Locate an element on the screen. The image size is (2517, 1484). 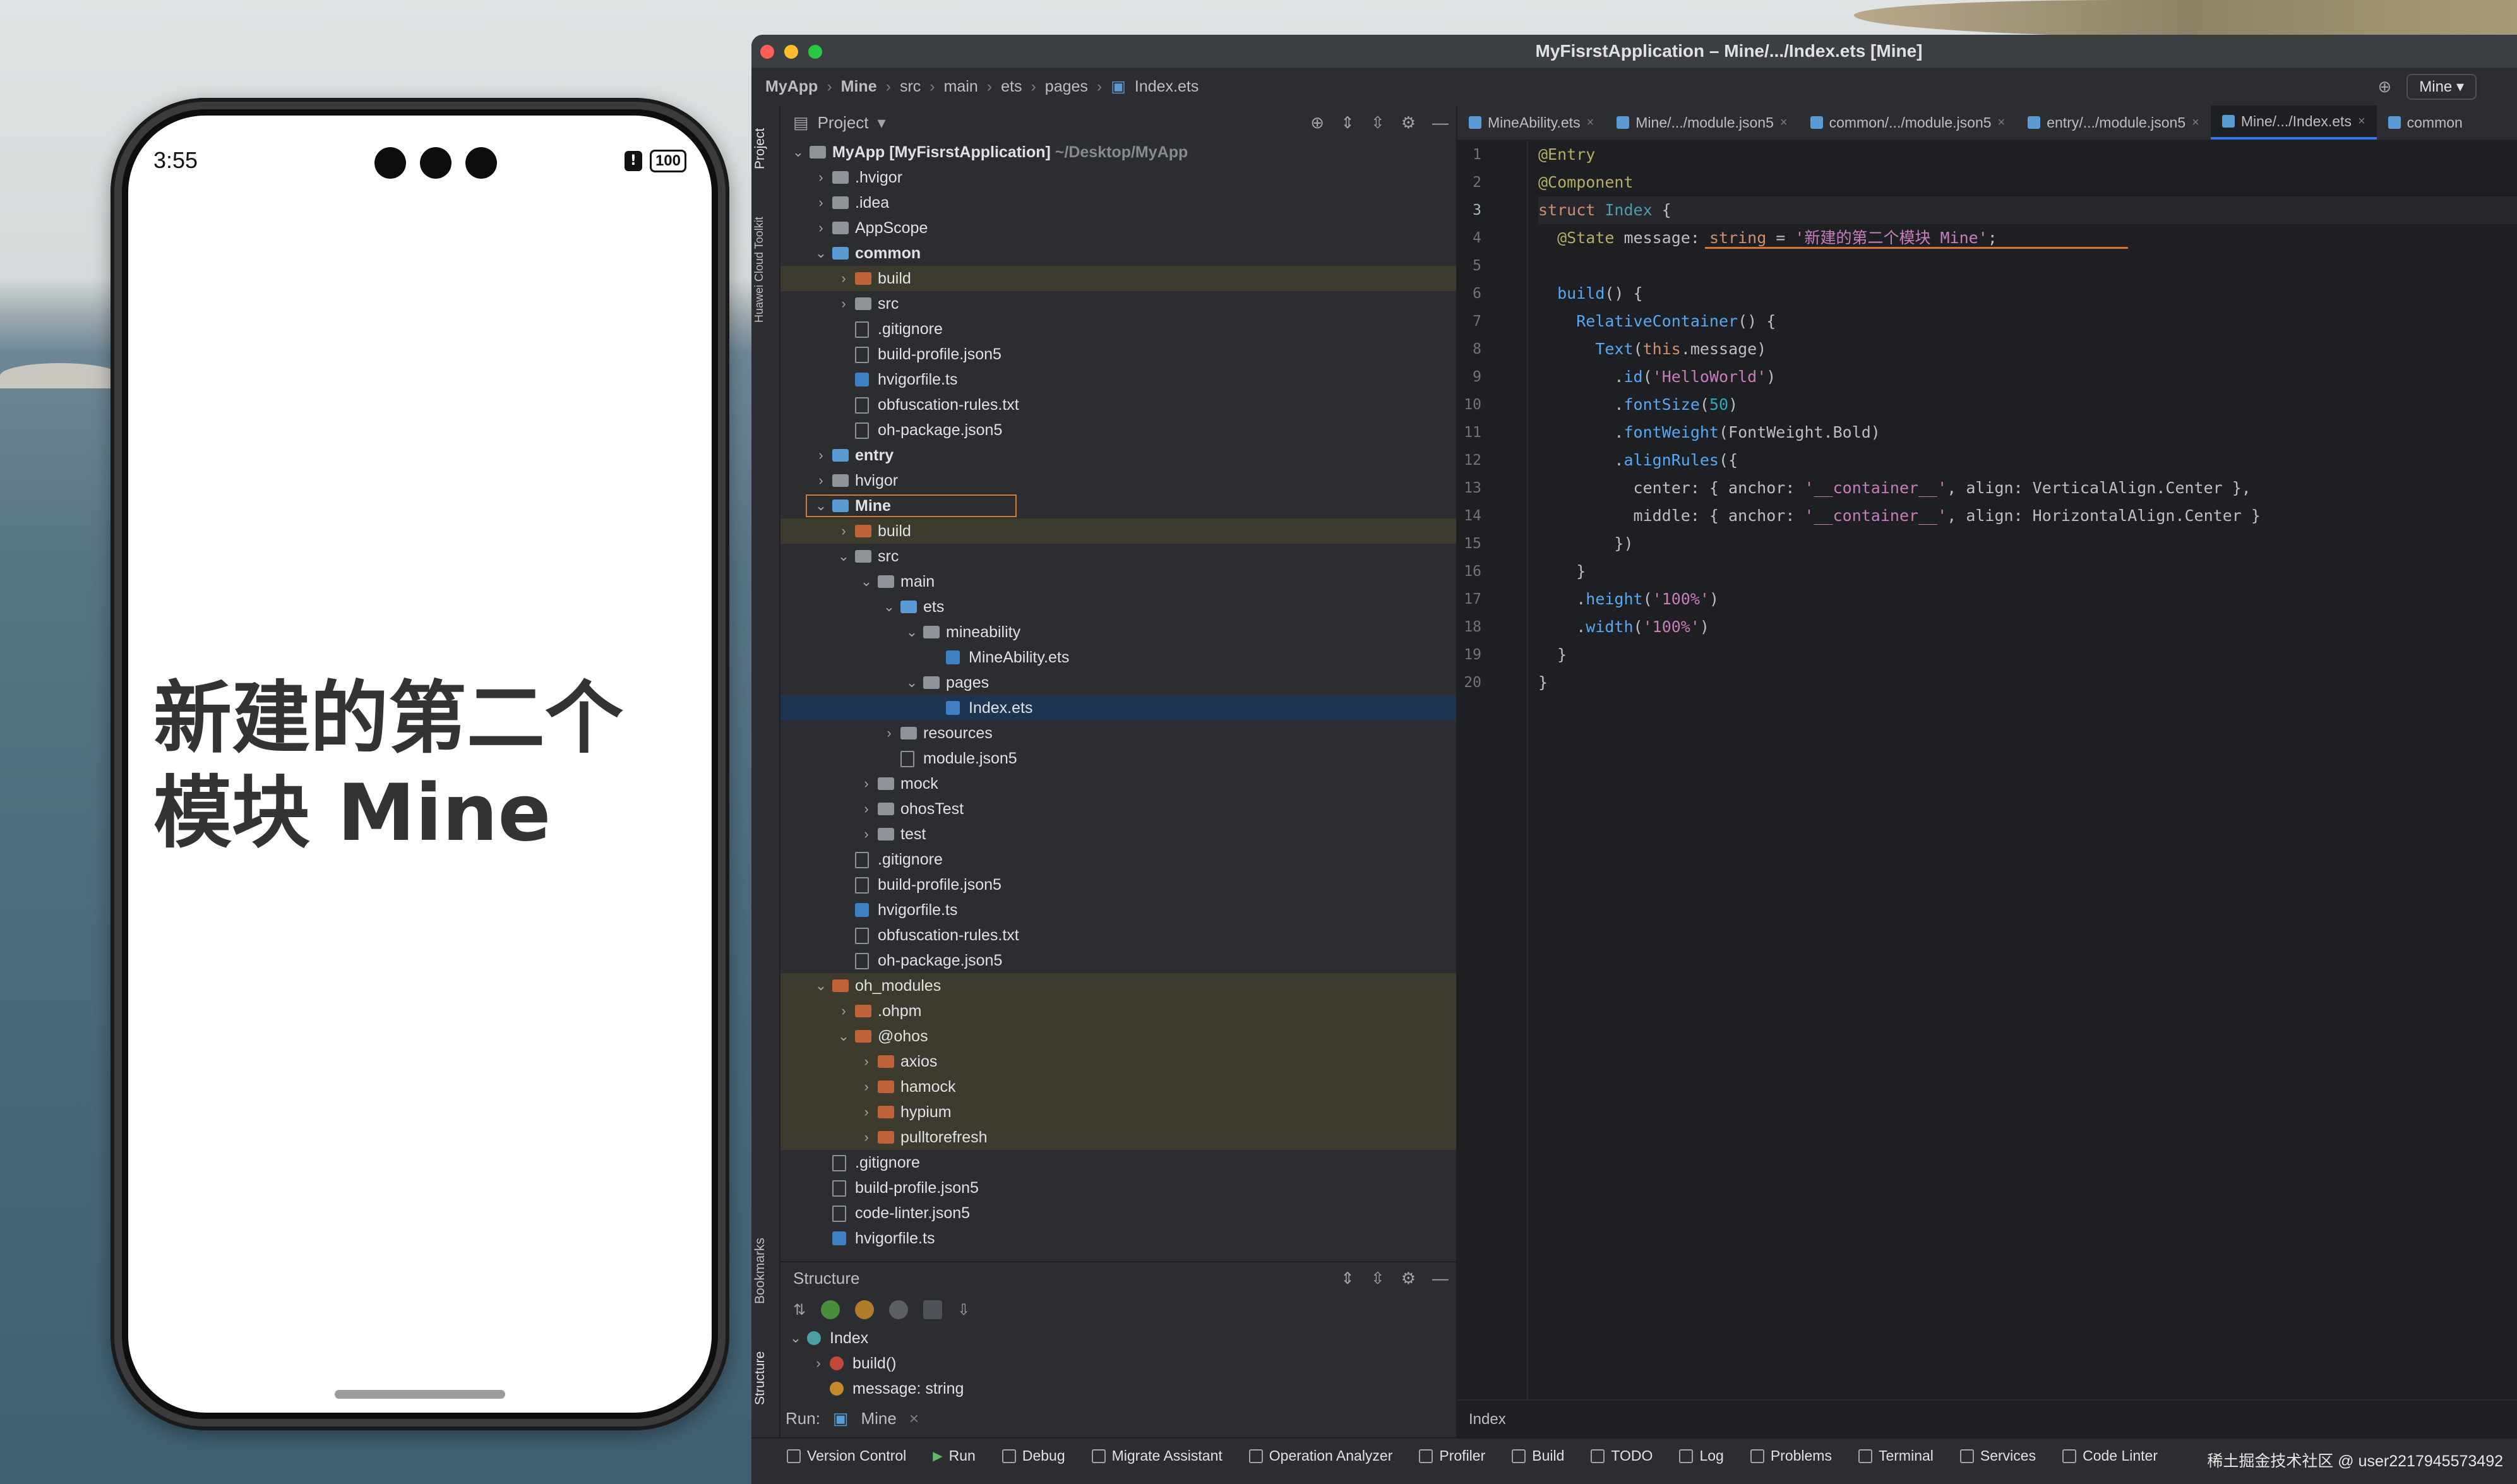
tree-item: ⌄ @ohos is located at coordinates (1118, 1036).